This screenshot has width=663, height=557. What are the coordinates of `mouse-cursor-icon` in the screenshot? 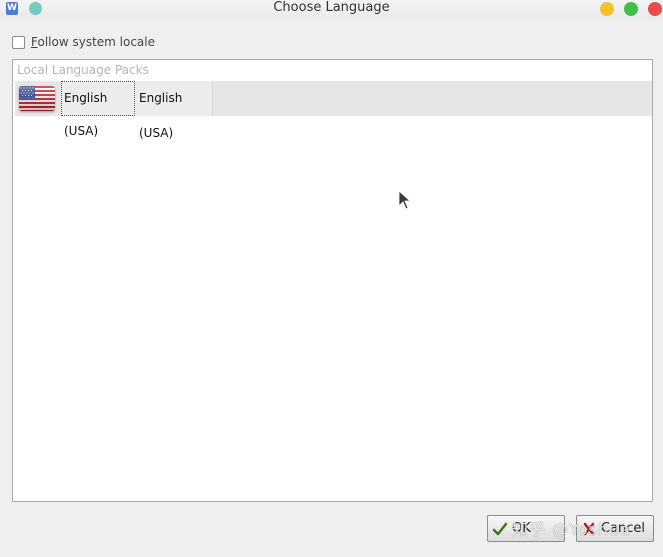 It's located at (405, 200).